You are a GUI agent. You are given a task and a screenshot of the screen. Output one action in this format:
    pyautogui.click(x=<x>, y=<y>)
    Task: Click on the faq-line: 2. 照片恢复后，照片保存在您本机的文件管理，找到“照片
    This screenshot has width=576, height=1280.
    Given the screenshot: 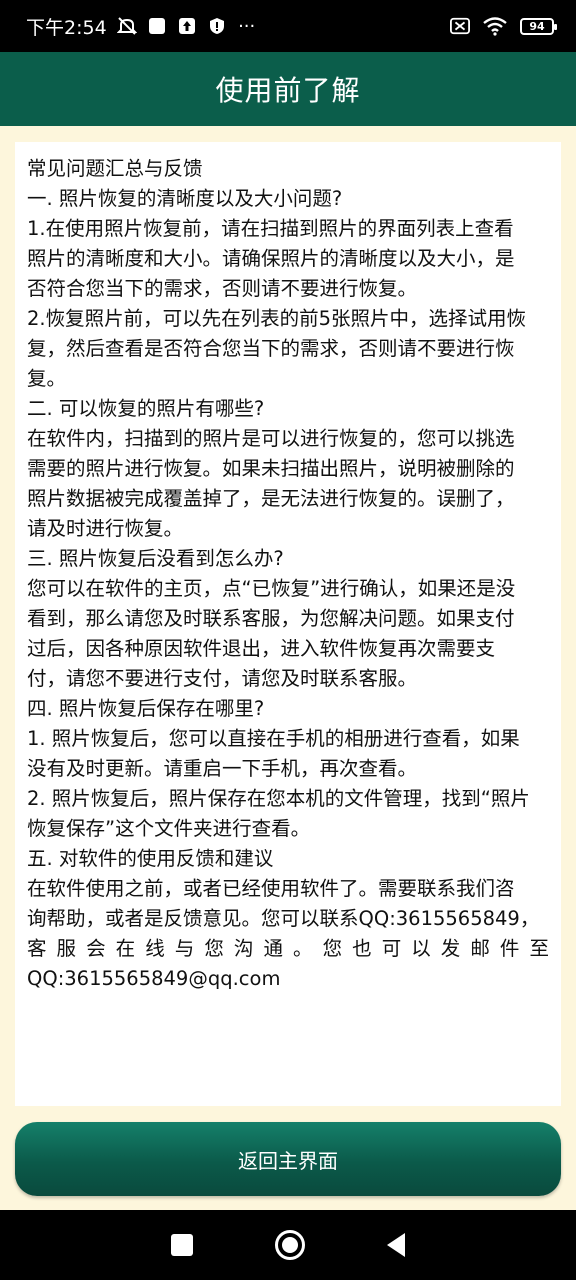 What is the action you would take?
    pyautogui.click(x=278, y=798)
    